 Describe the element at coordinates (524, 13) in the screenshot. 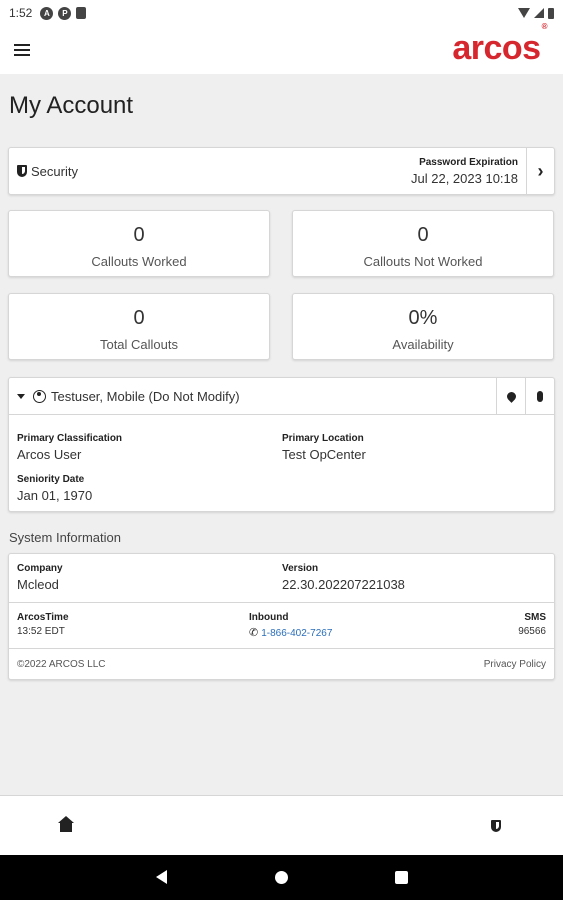

I see `wifi-icon` at that location.